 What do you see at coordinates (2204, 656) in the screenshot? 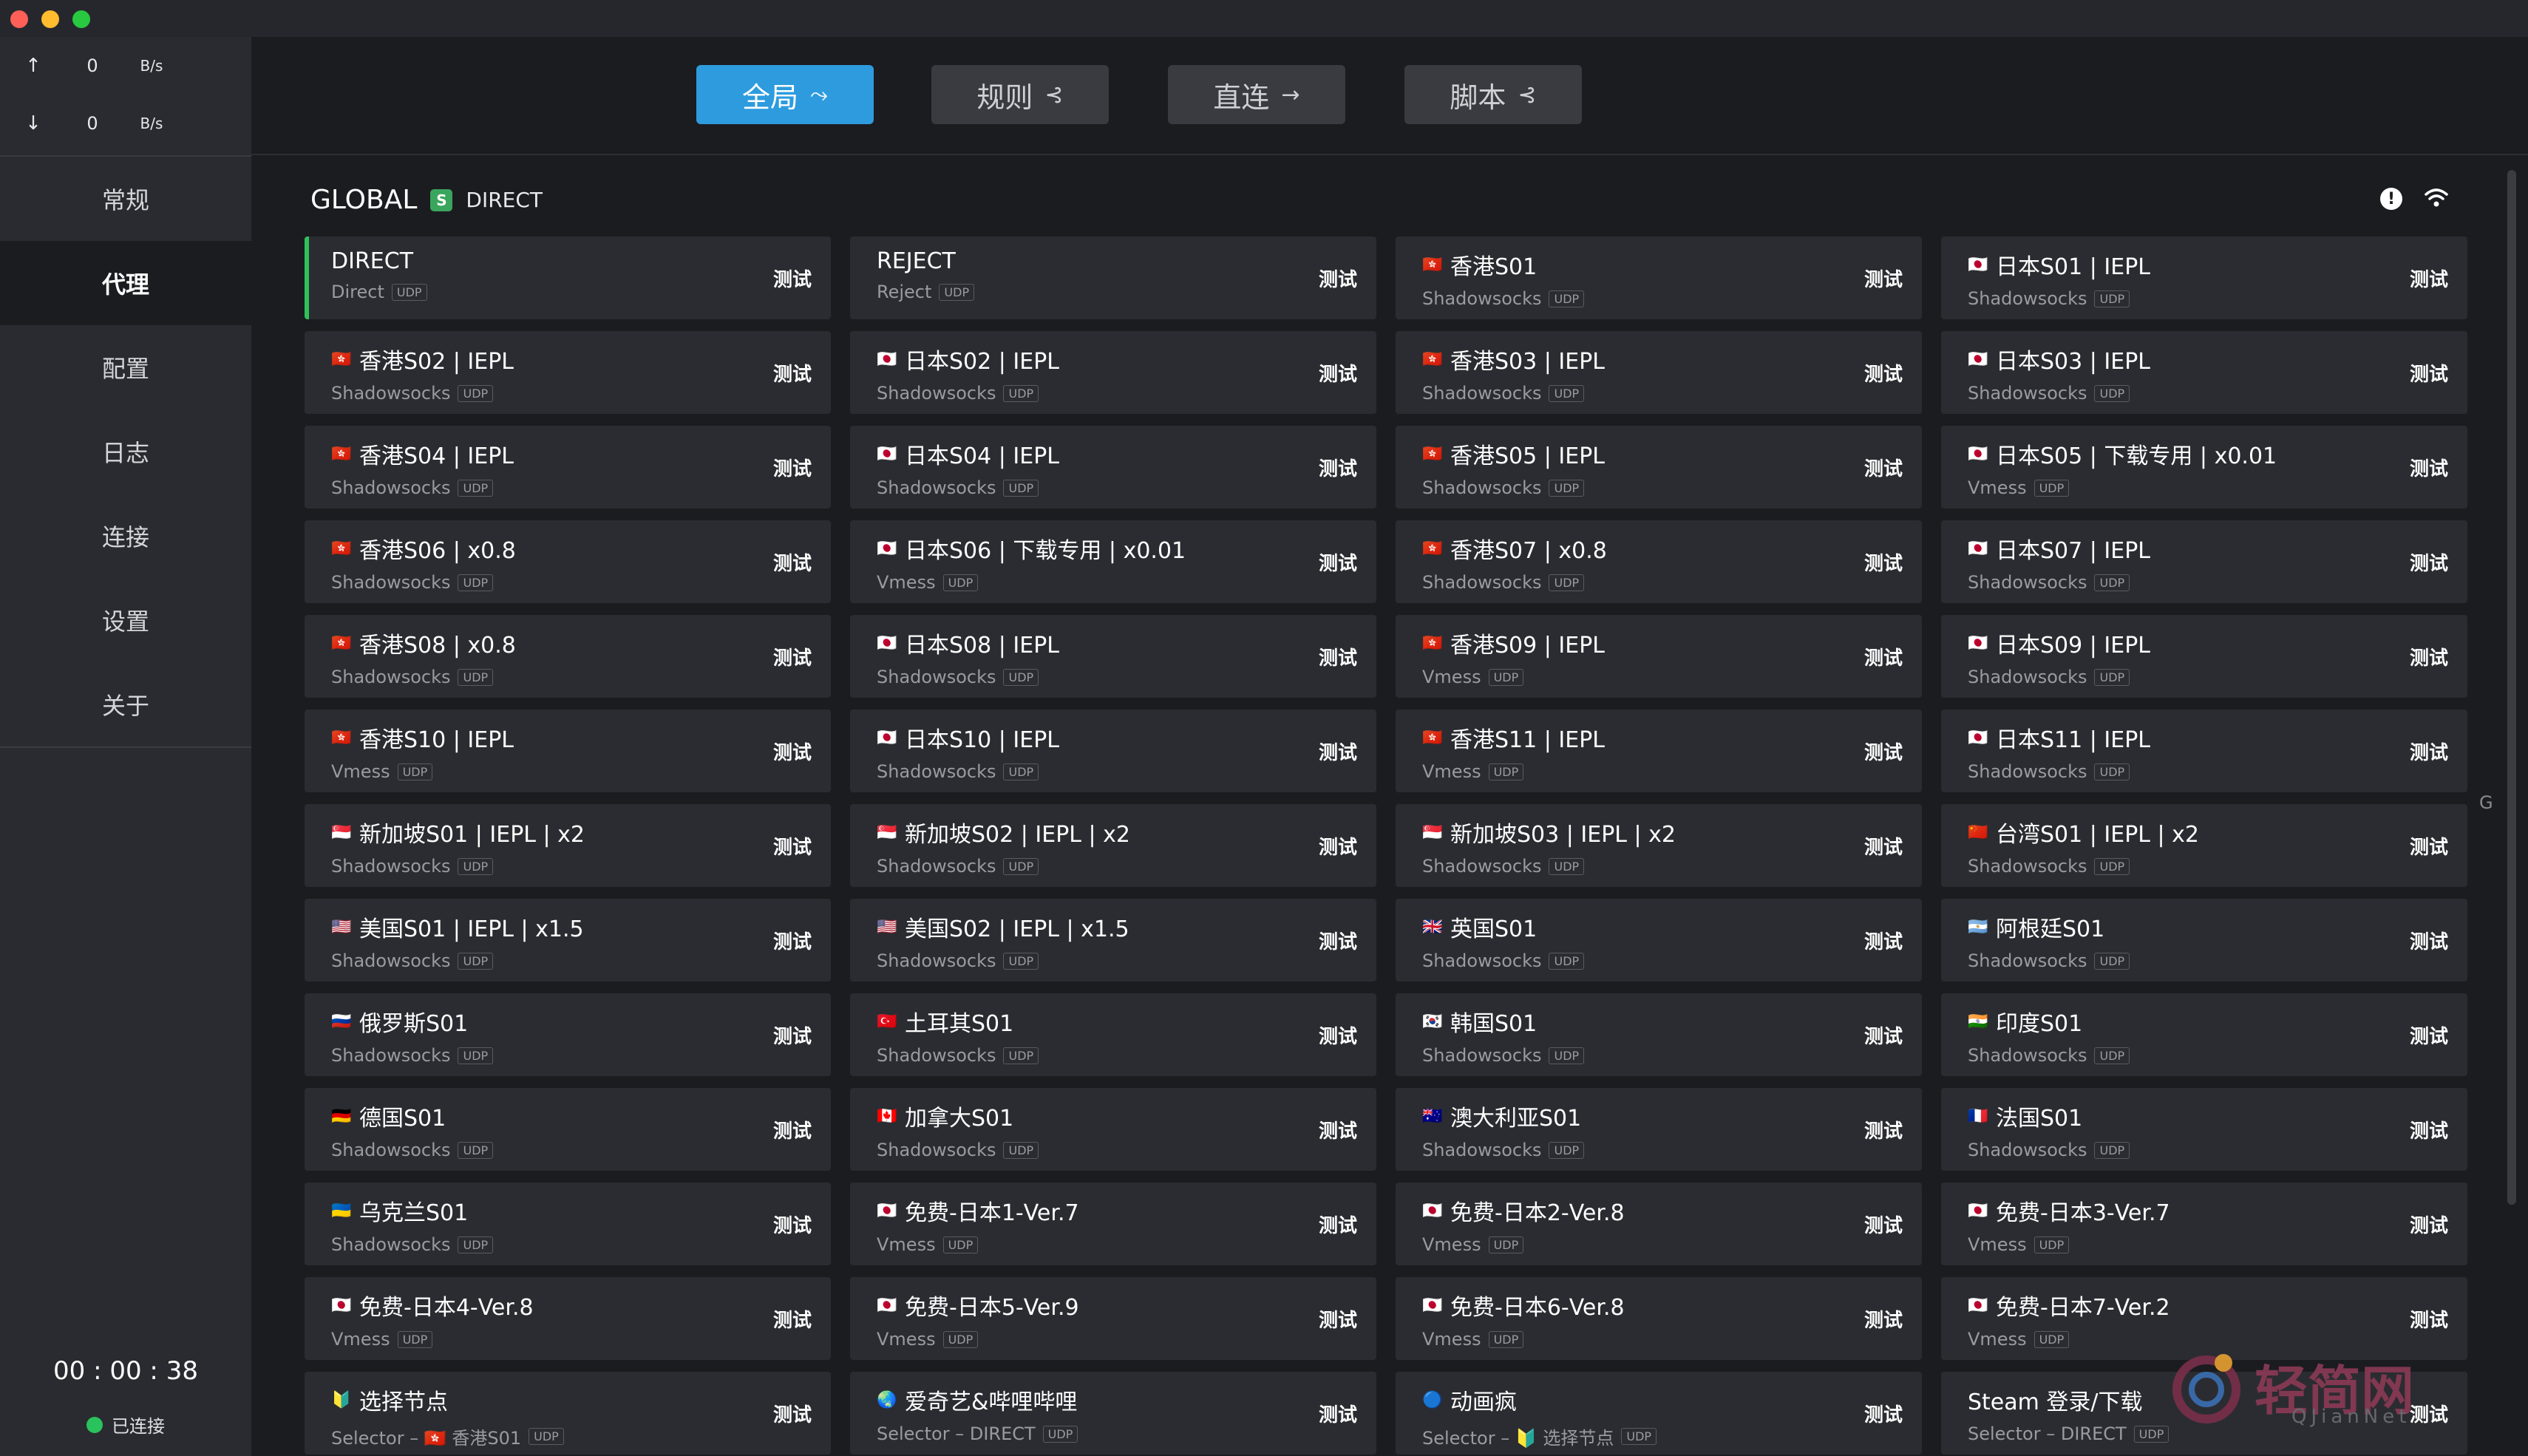
I see `proxy-card: 🇯🇵 日本S09 | IEPL Shadowsocks UDP 测试` at bounding box center [2204, 656].